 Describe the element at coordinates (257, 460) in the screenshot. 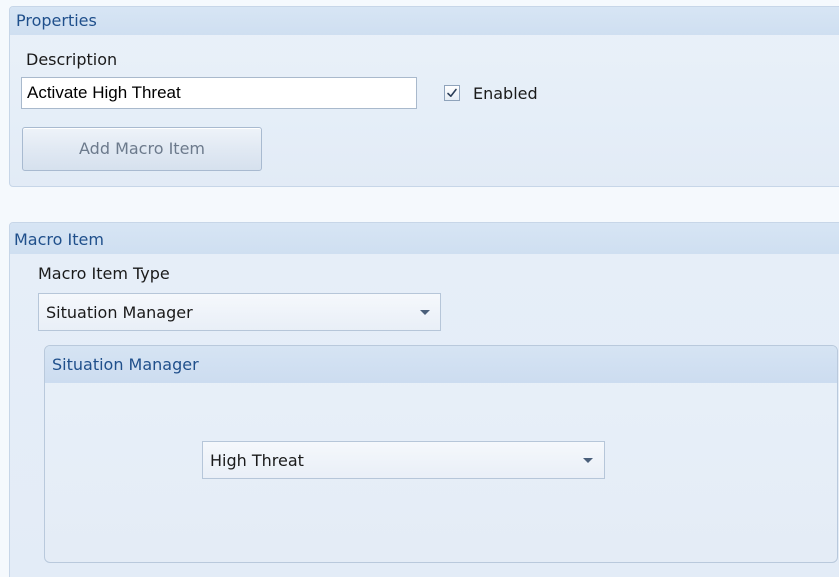

I see `situation-dropdown-value: High Threat` at that location.